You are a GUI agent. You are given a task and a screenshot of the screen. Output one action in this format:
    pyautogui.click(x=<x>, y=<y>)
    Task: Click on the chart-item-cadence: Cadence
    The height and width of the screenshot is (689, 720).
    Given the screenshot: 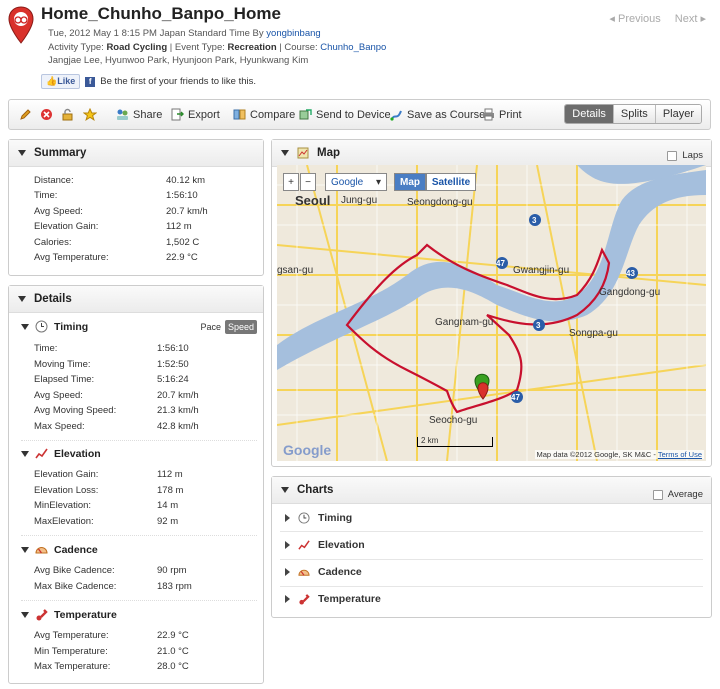 What is the action you would take?
    pyautogui.click(x=323, y=572)
    